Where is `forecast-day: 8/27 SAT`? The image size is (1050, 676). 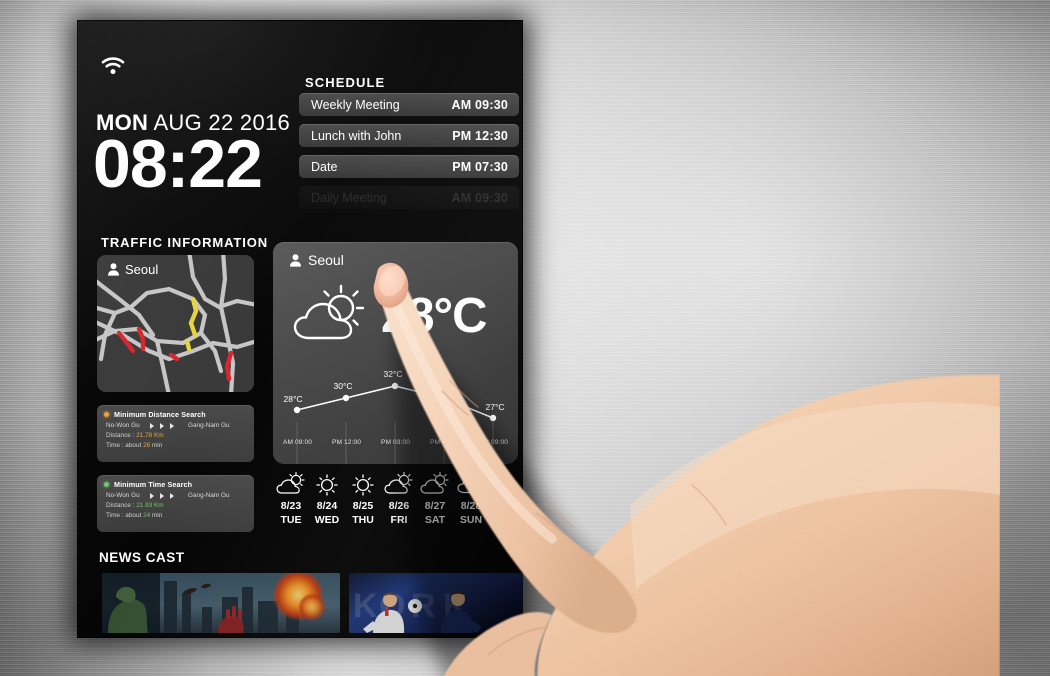 forecast-day: 8/27 SAT is located at coordinates (435, 506).